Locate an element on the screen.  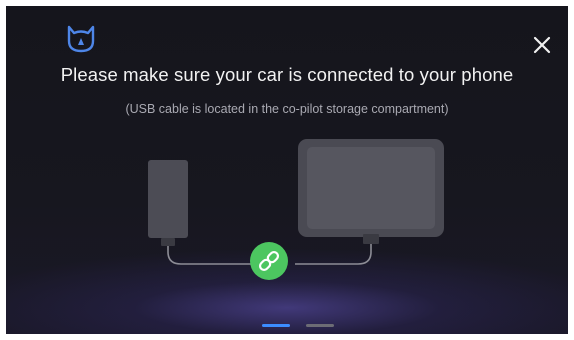
usb-cable is located at coordinates (210, 255).